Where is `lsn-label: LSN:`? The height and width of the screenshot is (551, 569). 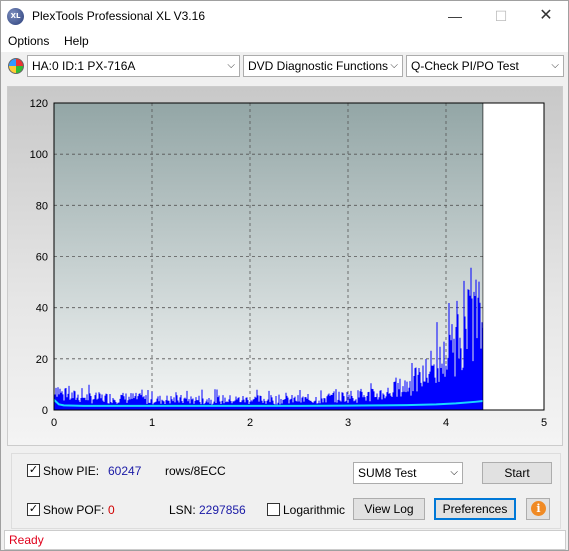
lsn-label: LSN: is located at coordinates (182, 510).